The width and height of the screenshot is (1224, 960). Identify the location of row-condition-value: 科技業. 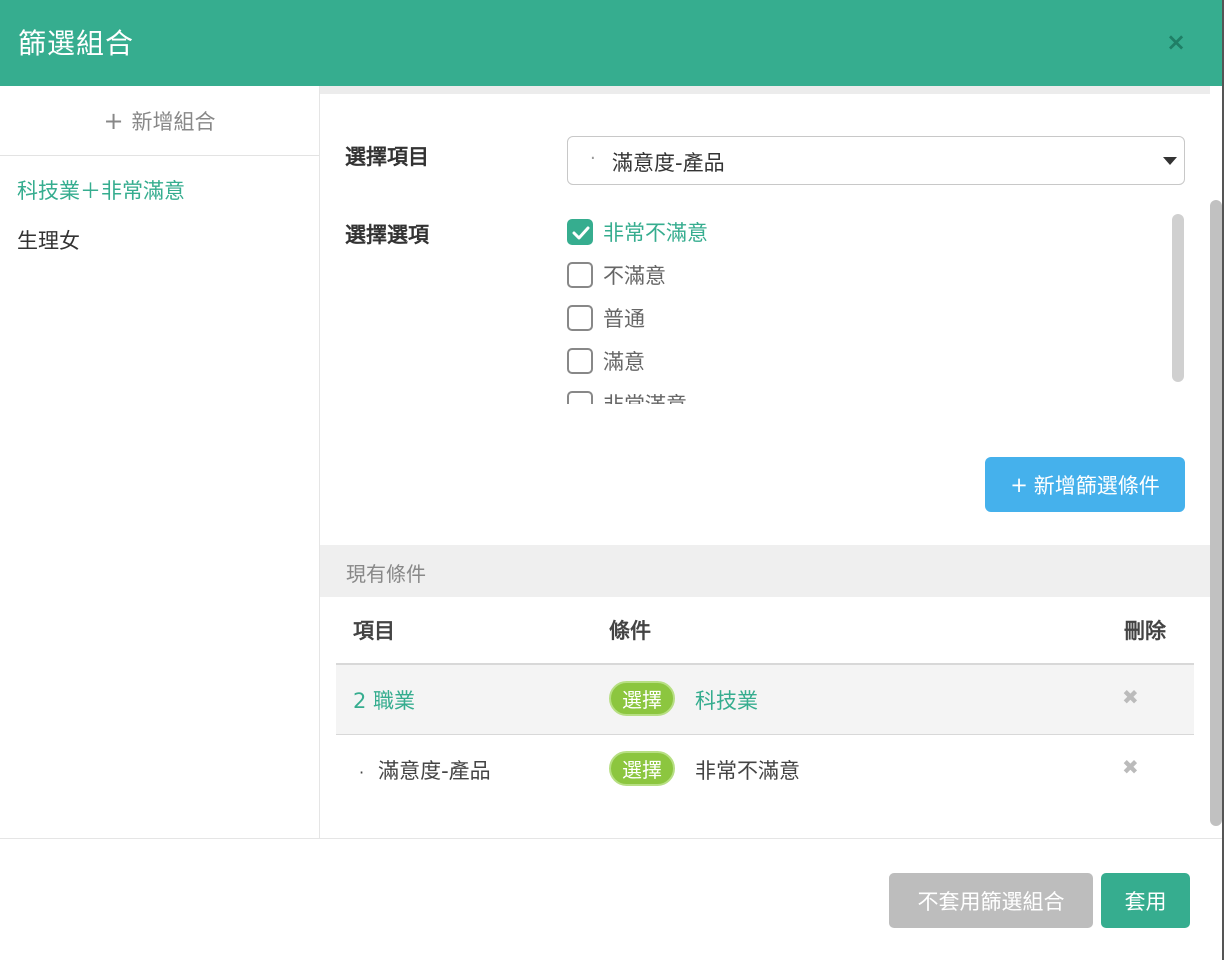
(726, 701).